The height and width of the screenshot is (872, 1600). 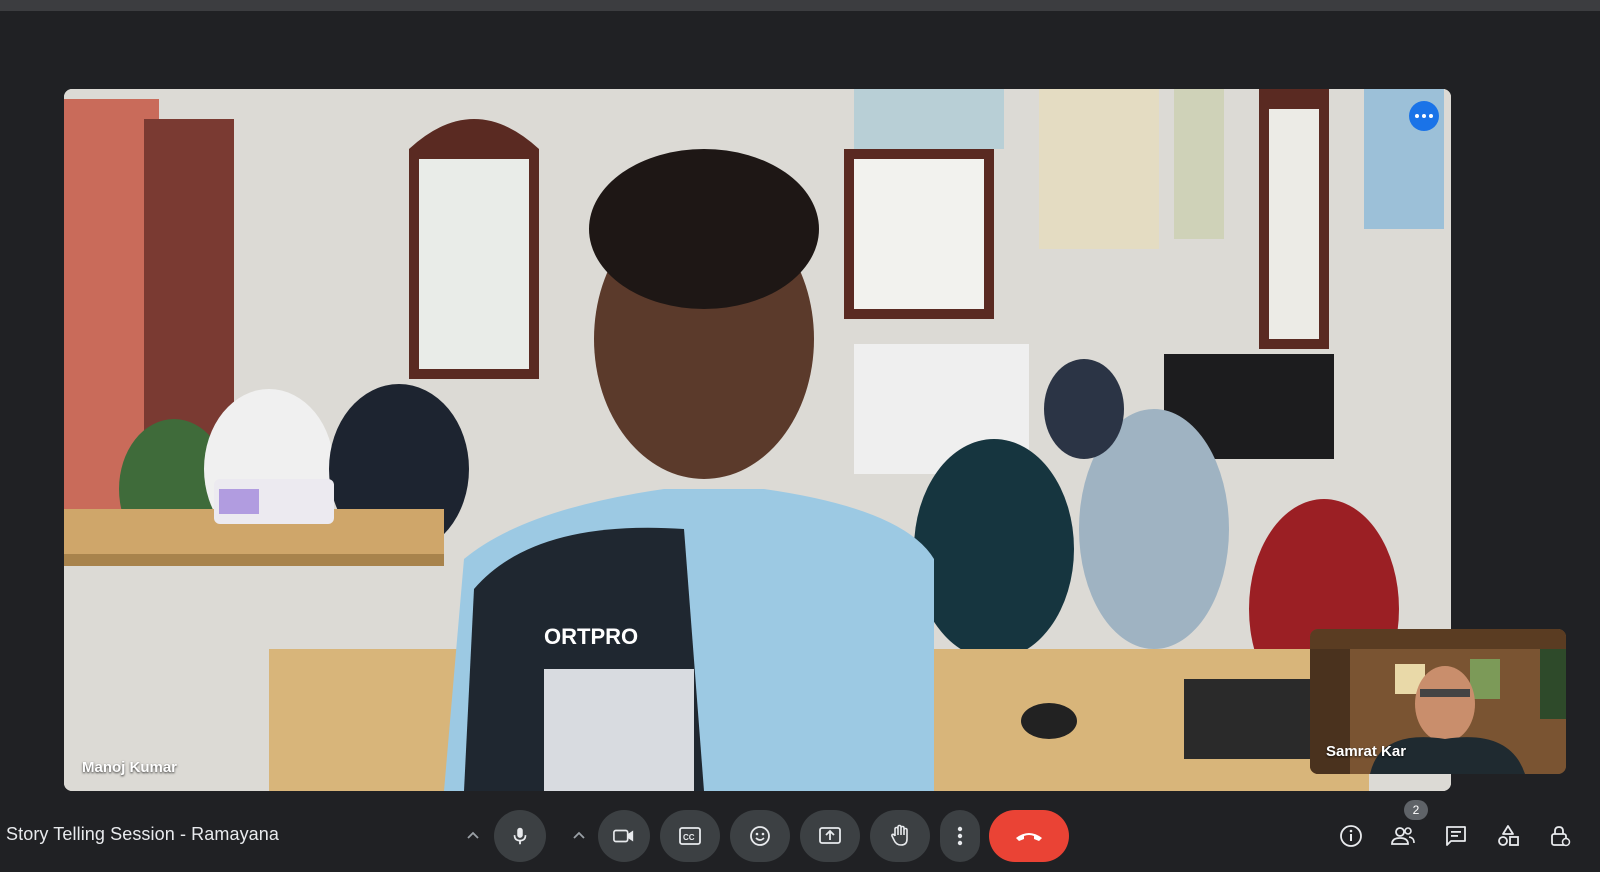 I want to click on tile-more-options-button, so click(x=1424, y=116).